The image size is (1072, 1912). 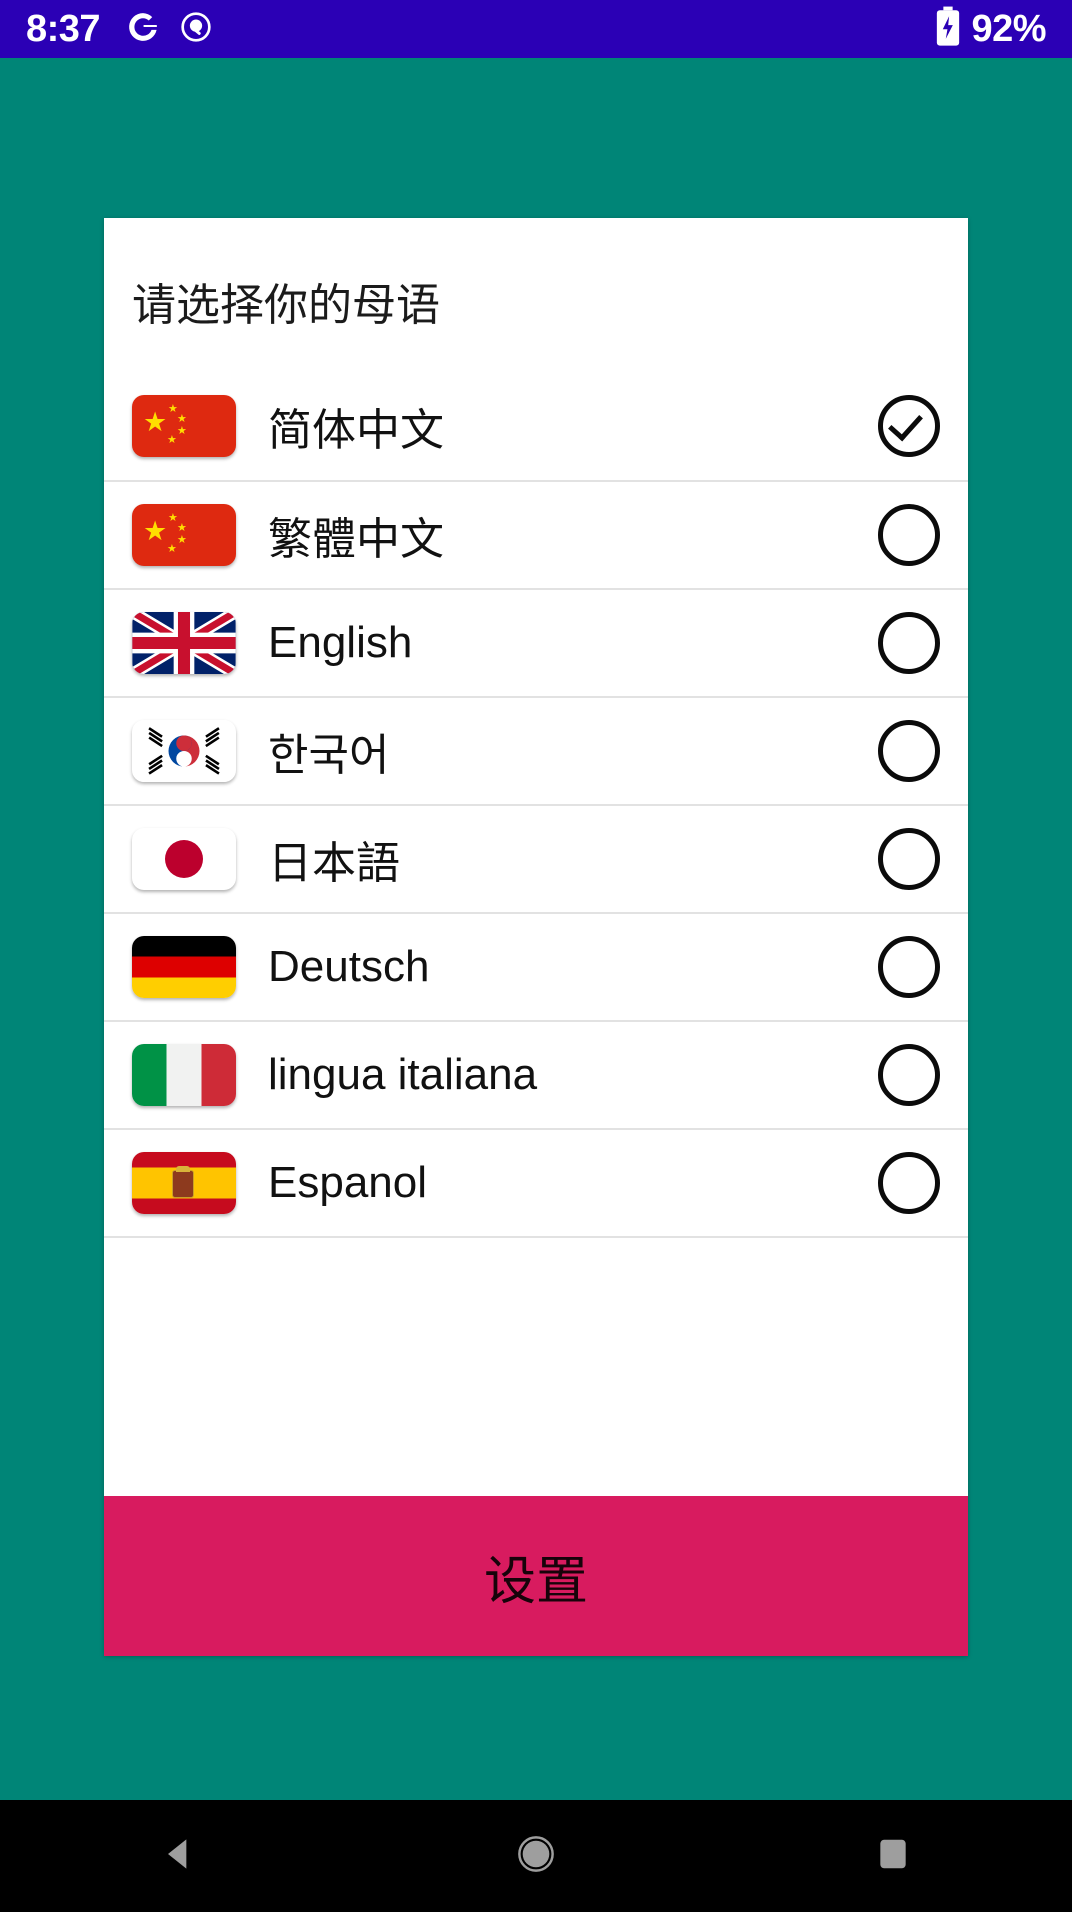 I want to click on nav-home-button, so click(x=535, y=1856).